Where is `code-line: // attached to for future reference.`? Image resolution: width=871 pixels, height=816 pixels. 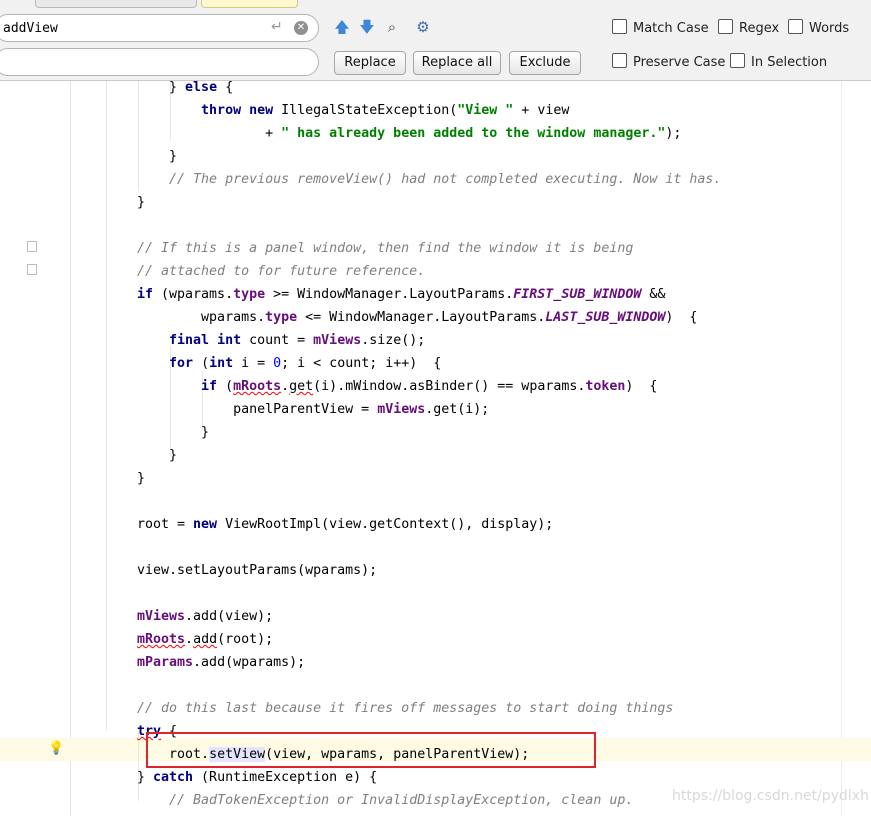
code-line: // attached to for future reference. is located at coordinates (281, 271).